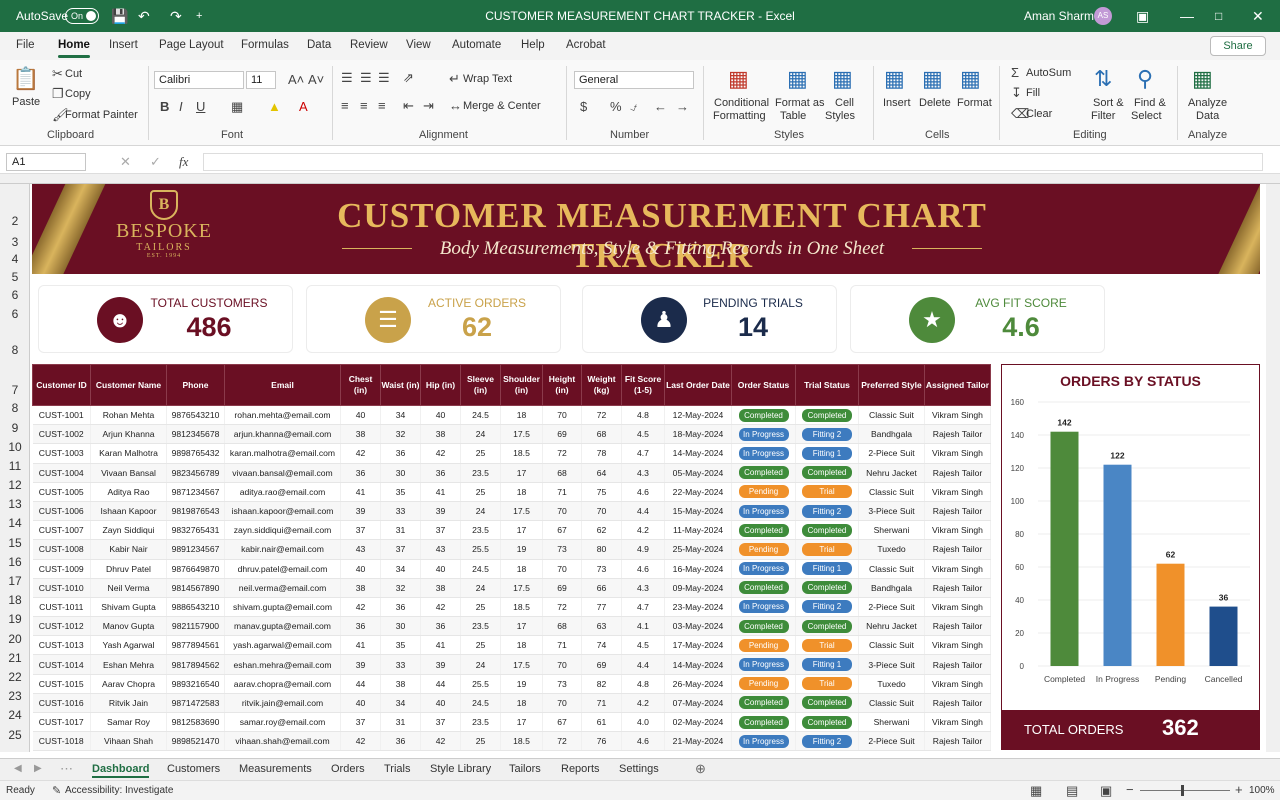 The image size is (1280, 800). What do you see at coordinates (400, 473) in the screenshot?
I see `table-cell: 30` at bounding box center [400, 473].